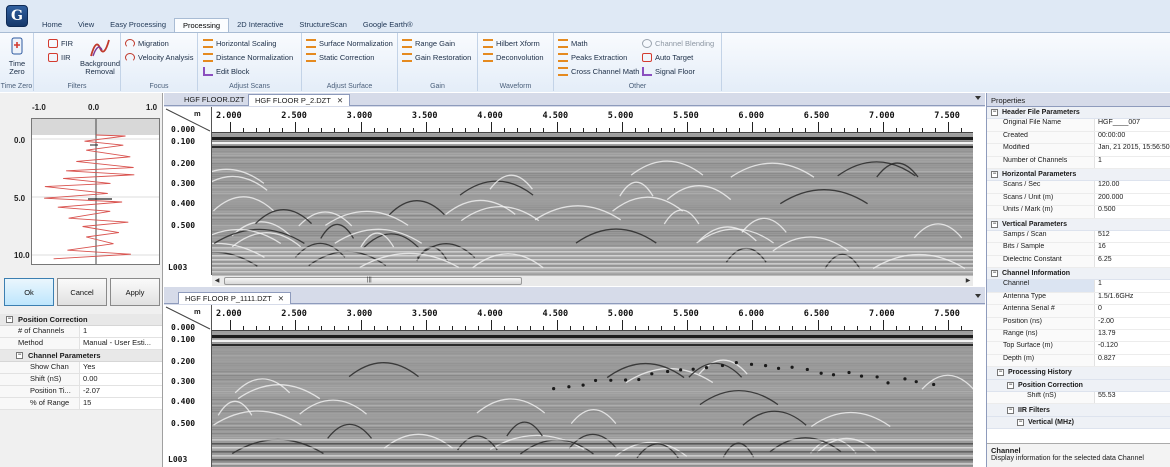 The image size is (1170, 467). What do you see at coordinates (1078, 150) in the screenshot?
I see `property-row: Modified Jan, 21 2015, 15:56:50` at bounding box center [1078, 150].